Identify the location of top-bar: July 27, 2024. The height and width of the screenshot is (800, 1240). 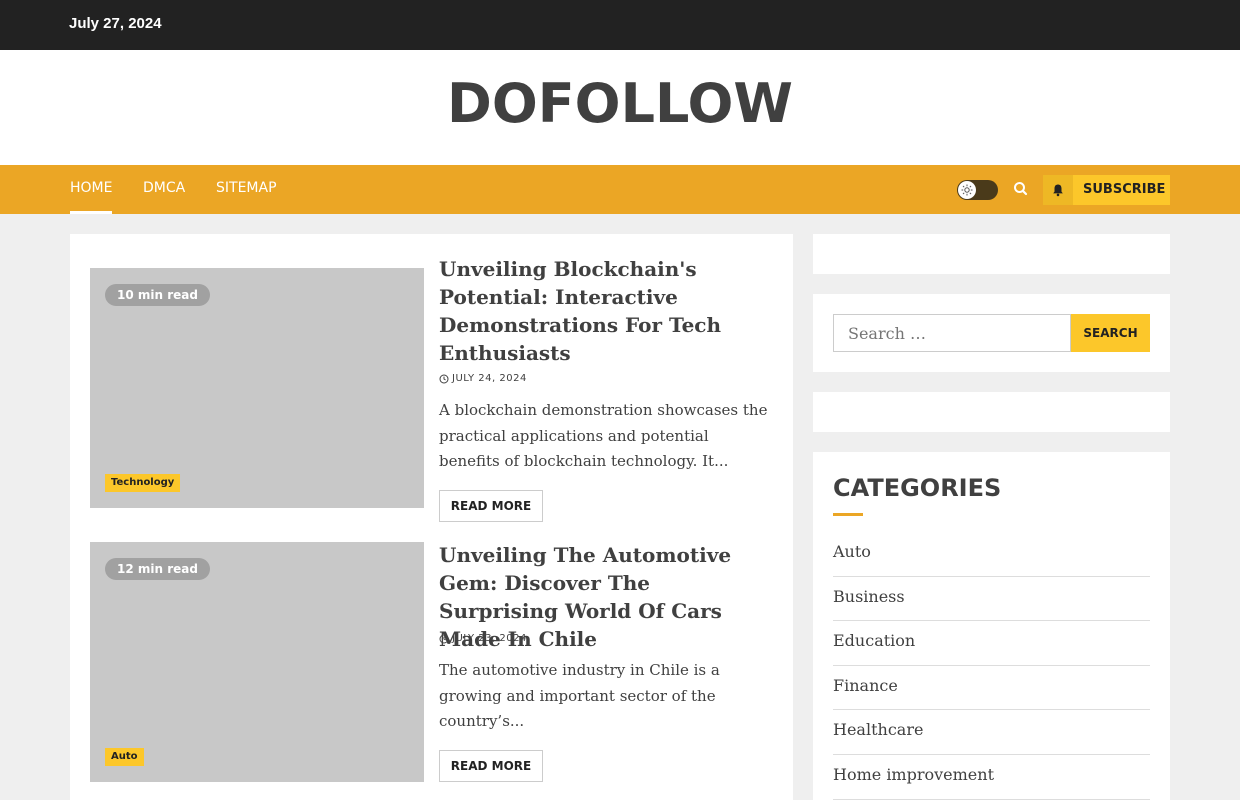
(620, 25).